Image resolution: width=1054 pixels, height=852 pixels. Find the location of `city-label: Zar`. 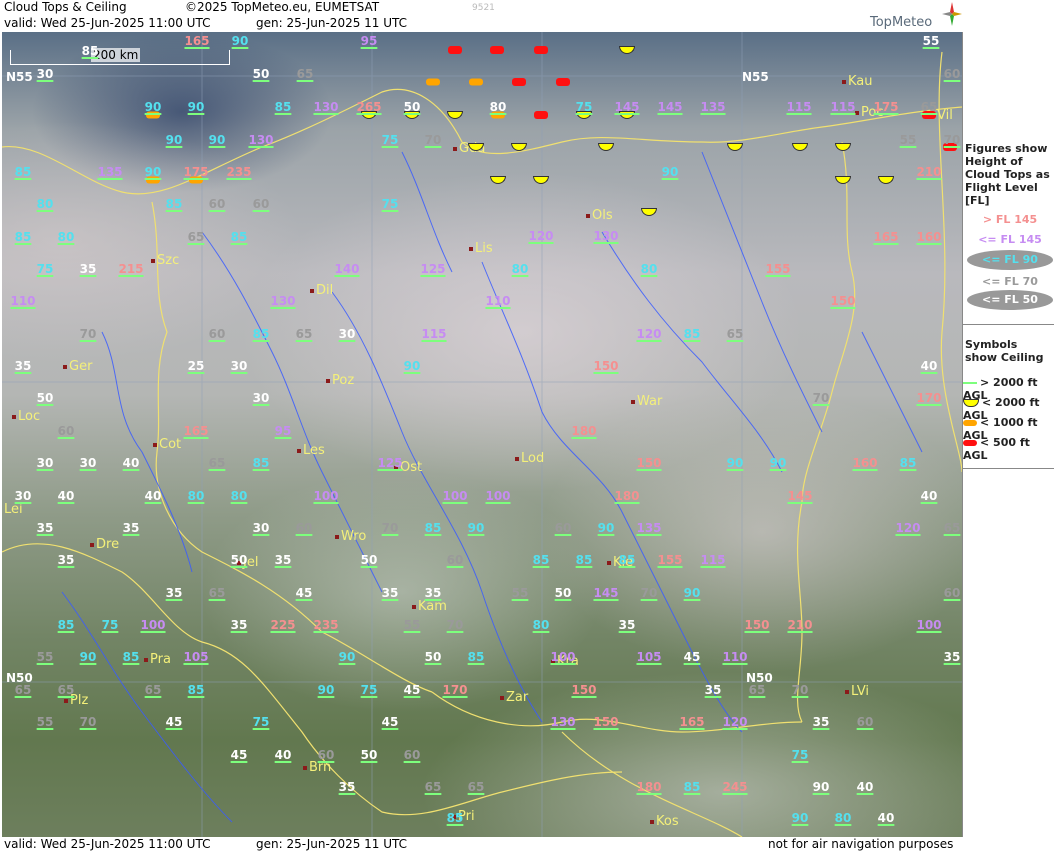

city-label: Zar is located at coordinates (514, 697).